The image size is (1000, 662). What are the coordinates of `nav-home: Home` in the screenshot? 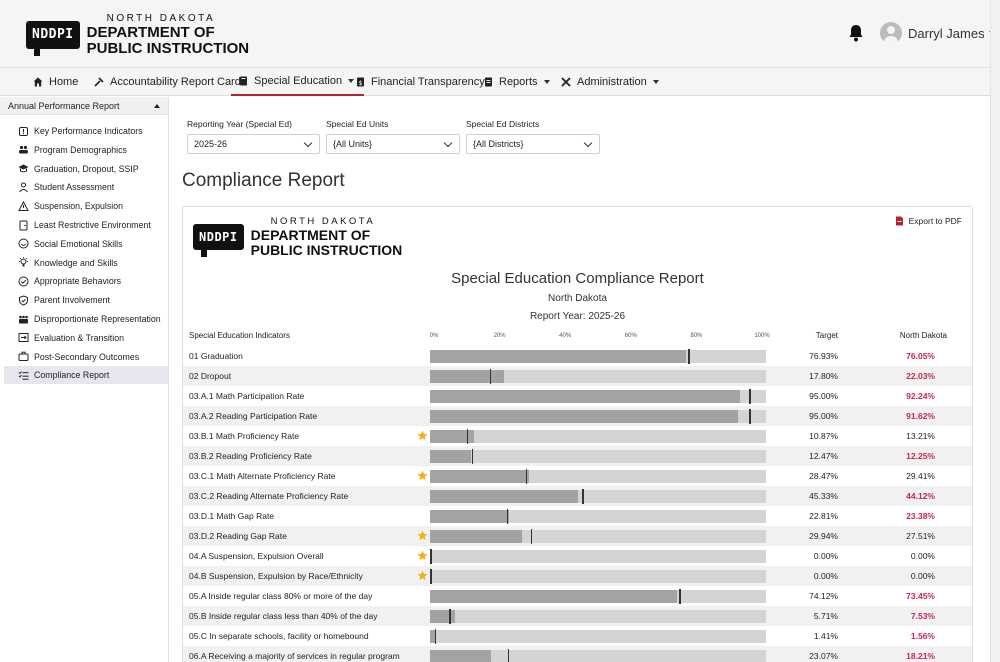 It's located at (55, 82).